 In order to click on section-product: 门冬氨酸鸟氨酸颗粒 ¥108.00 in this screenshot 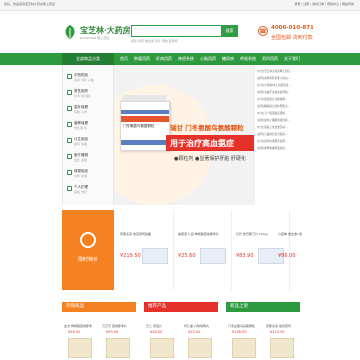, I will do `click(244, 337)`.